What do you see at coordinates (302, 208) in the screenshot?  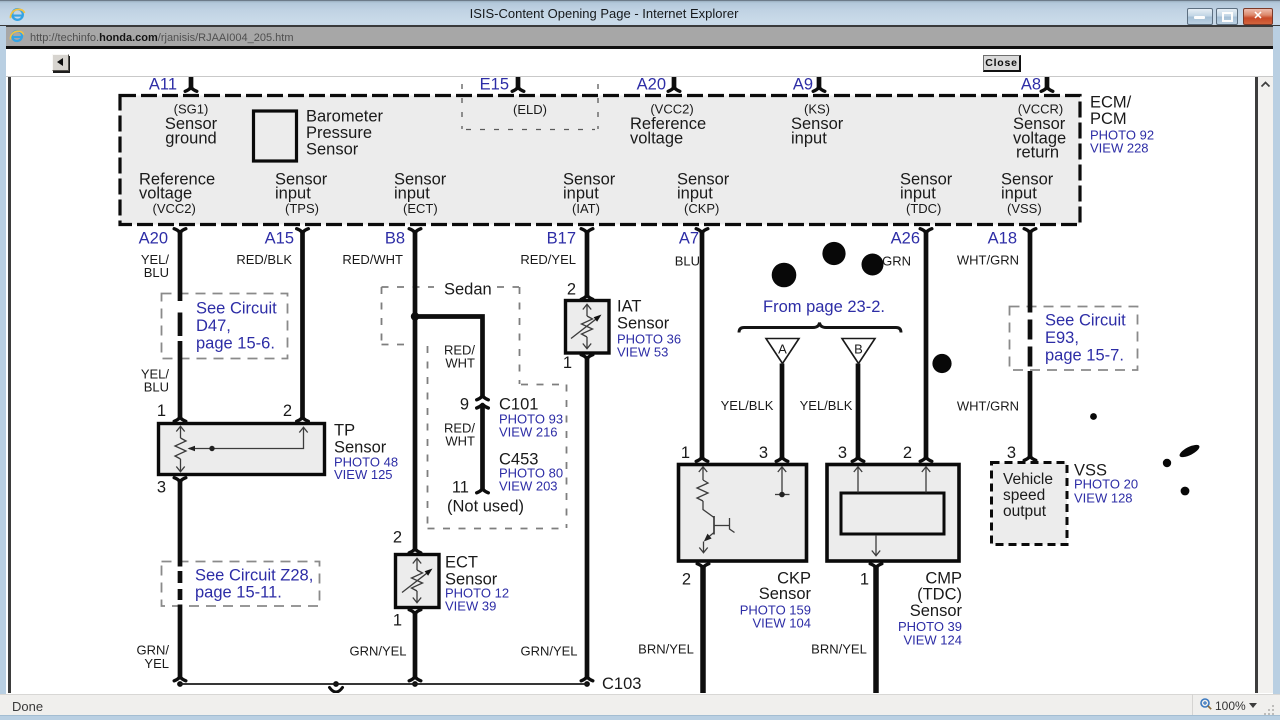 I see `svg-text: (TPS)` at bounding box center [302, 208].